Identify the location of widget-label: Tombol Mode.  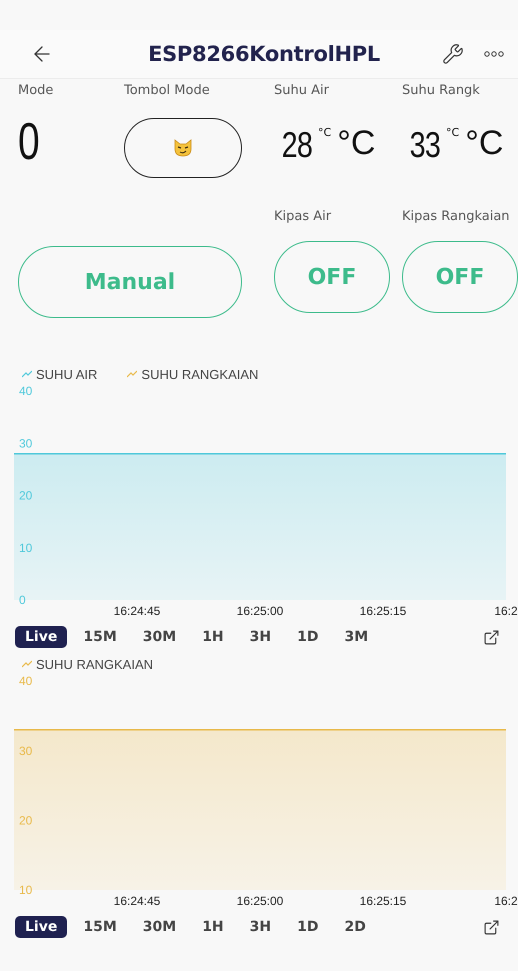
(167, 90).